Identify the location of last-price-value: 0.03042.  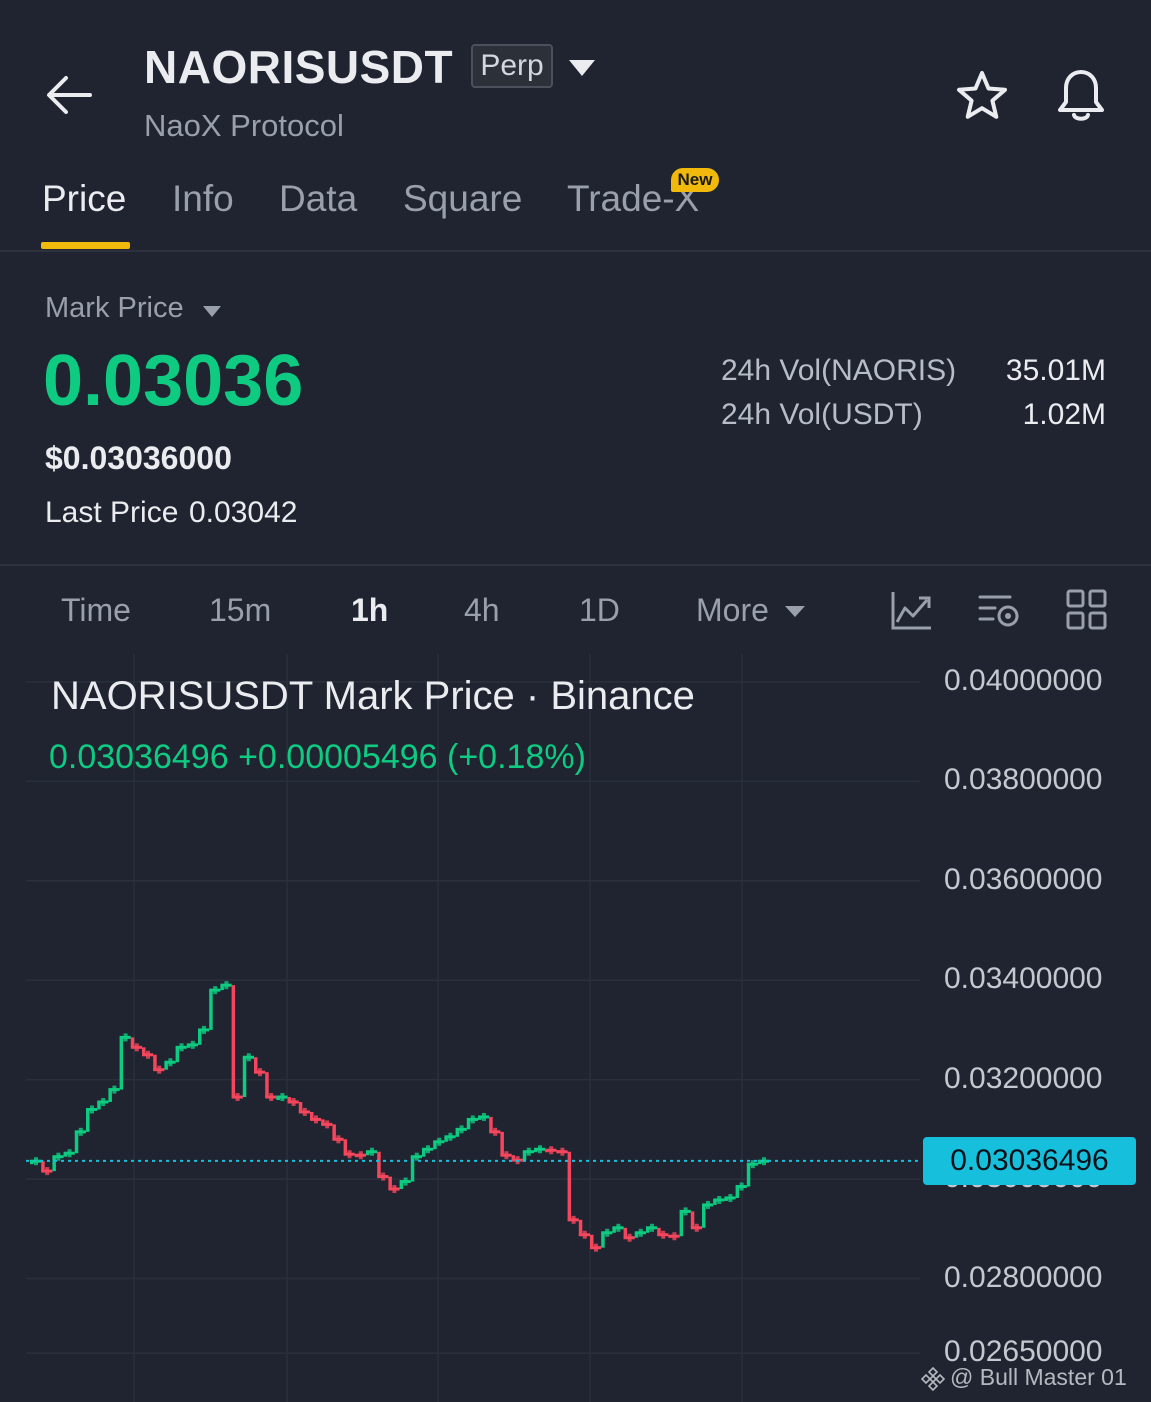
(243, 512).